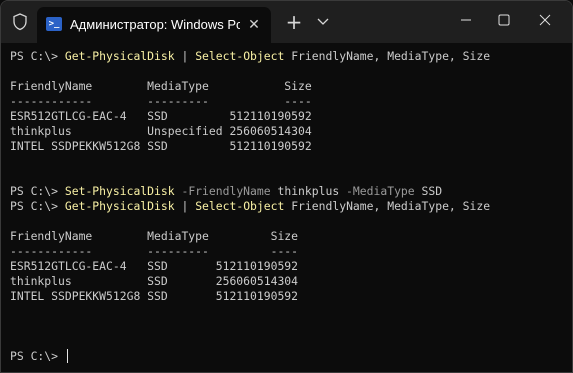  What do you see at coordinates (119, 191) in the screenshot?
I see `cmdlet: Set-PhysicalDisk` at bounding box center [119, 191].